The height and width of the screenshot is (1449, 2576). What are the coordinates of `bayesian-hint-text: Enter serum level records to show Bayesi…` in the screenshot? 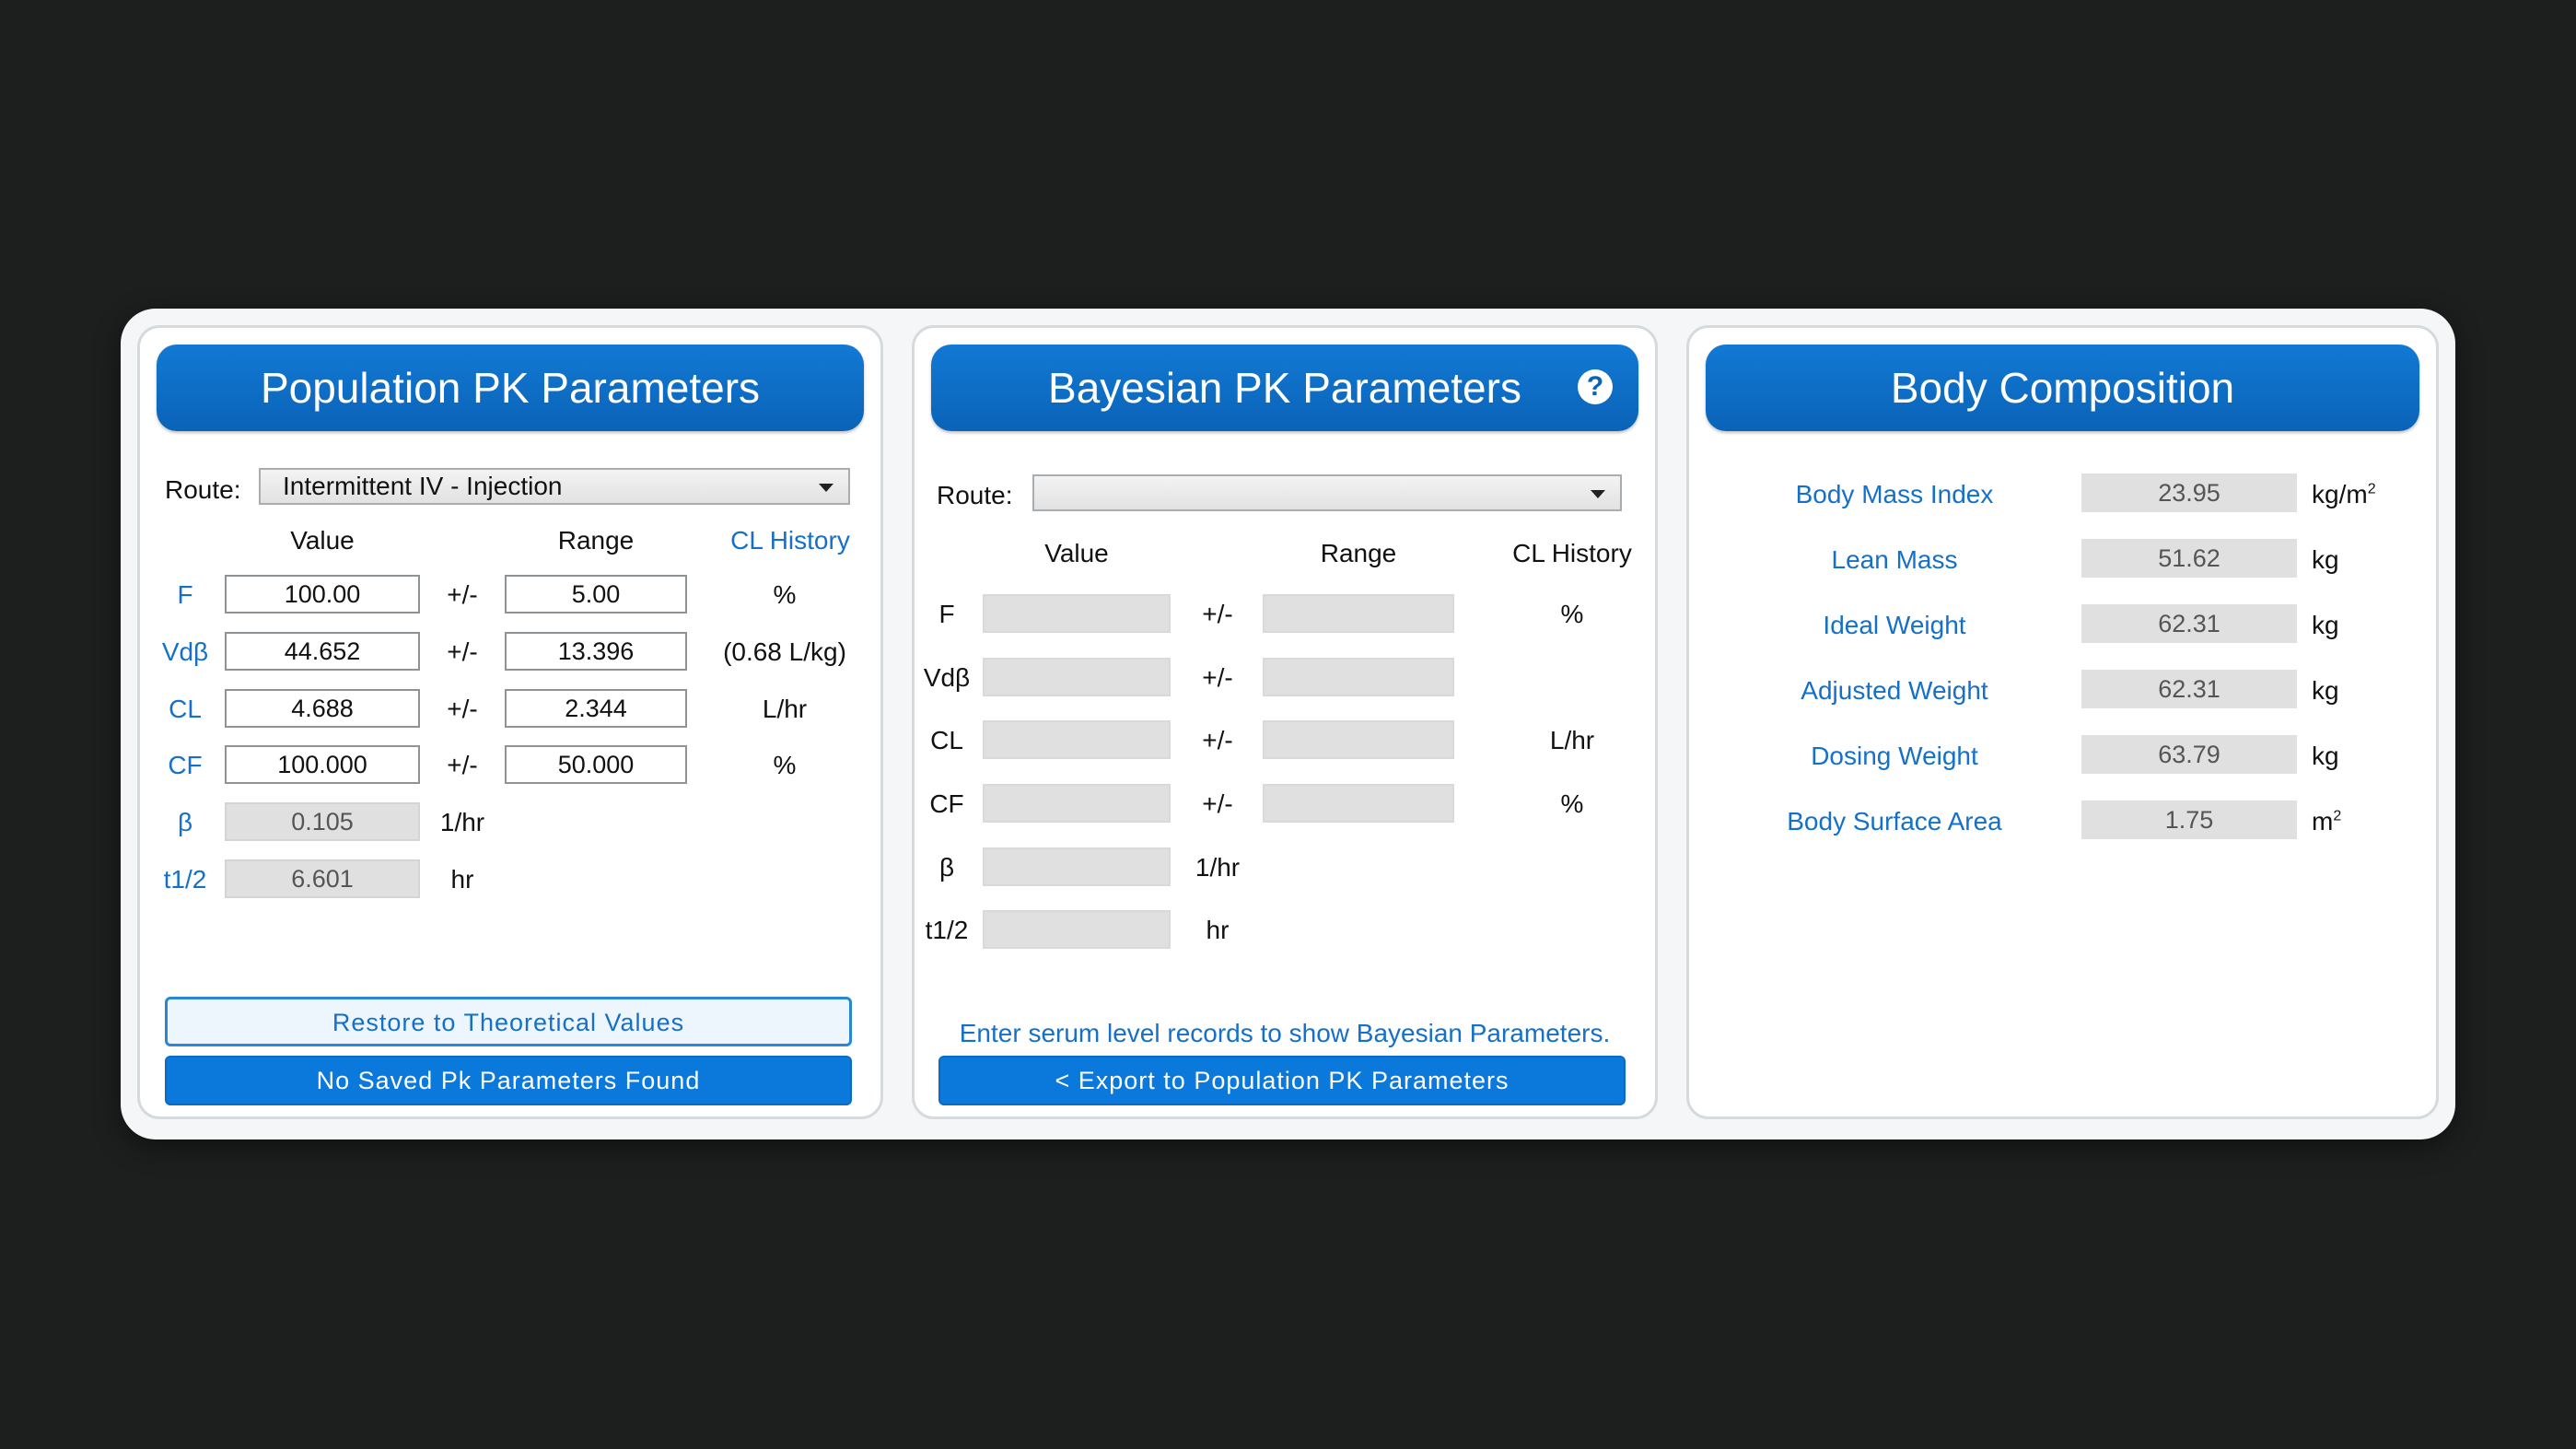 It's located at (1285, 1033).